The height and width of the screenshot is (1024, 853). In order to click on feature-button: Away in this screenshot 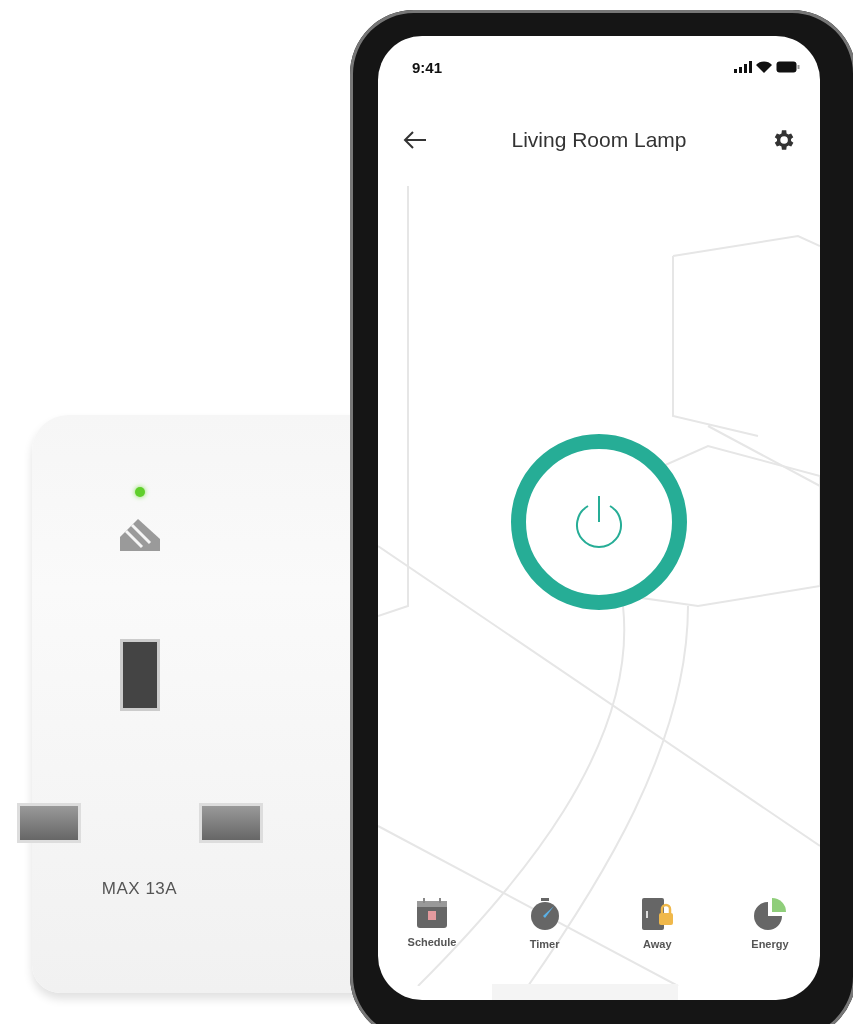, I will do `click(657, 923)`.